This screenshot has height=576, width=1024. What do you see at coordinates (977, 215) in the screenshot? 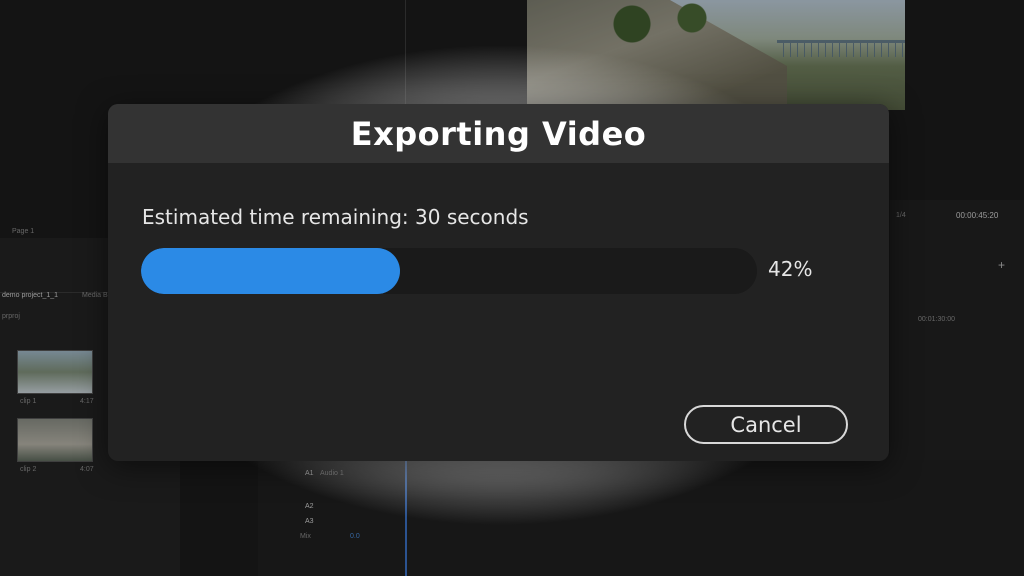
I see `timecode-display: 00:00:45:20` at bounding box center [977, 215].